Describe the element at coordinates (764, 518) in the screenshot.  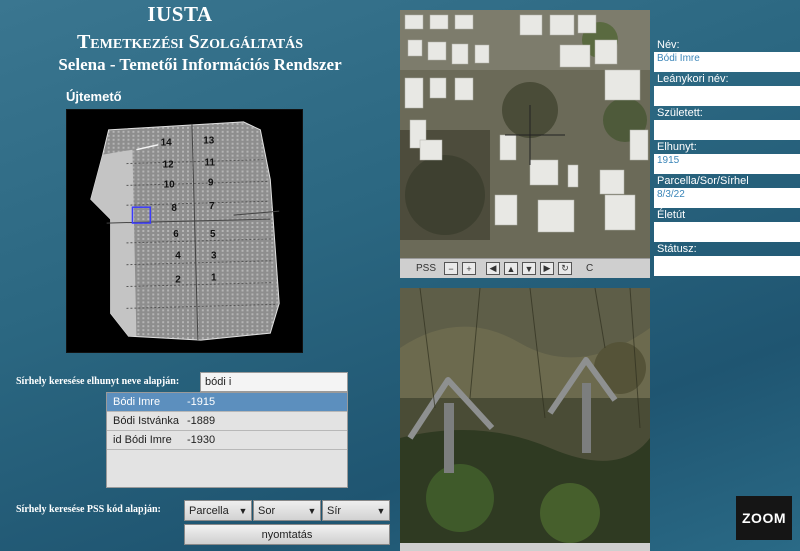
I see `zoom-logo: ZOOM` at that location.